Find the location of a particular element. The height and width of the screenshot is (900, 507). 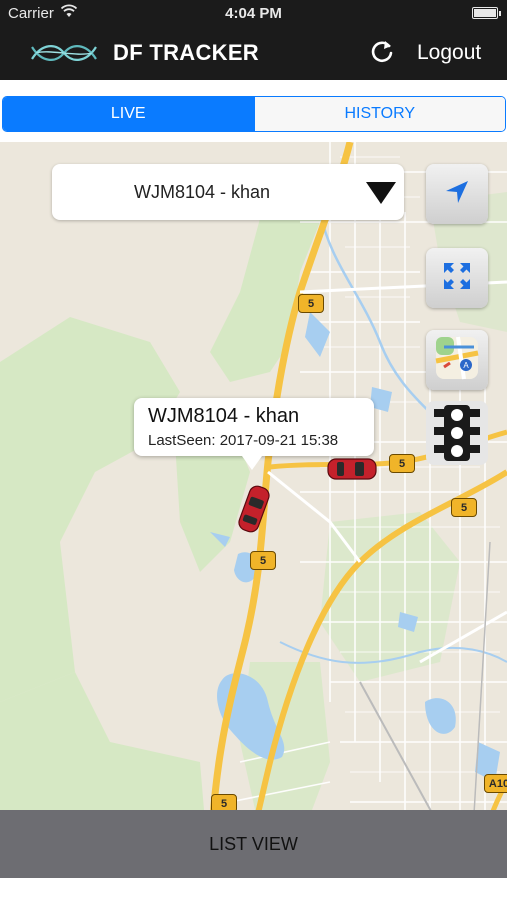

list-view-button: LIST VIEW is located at coordinates (253, 844).